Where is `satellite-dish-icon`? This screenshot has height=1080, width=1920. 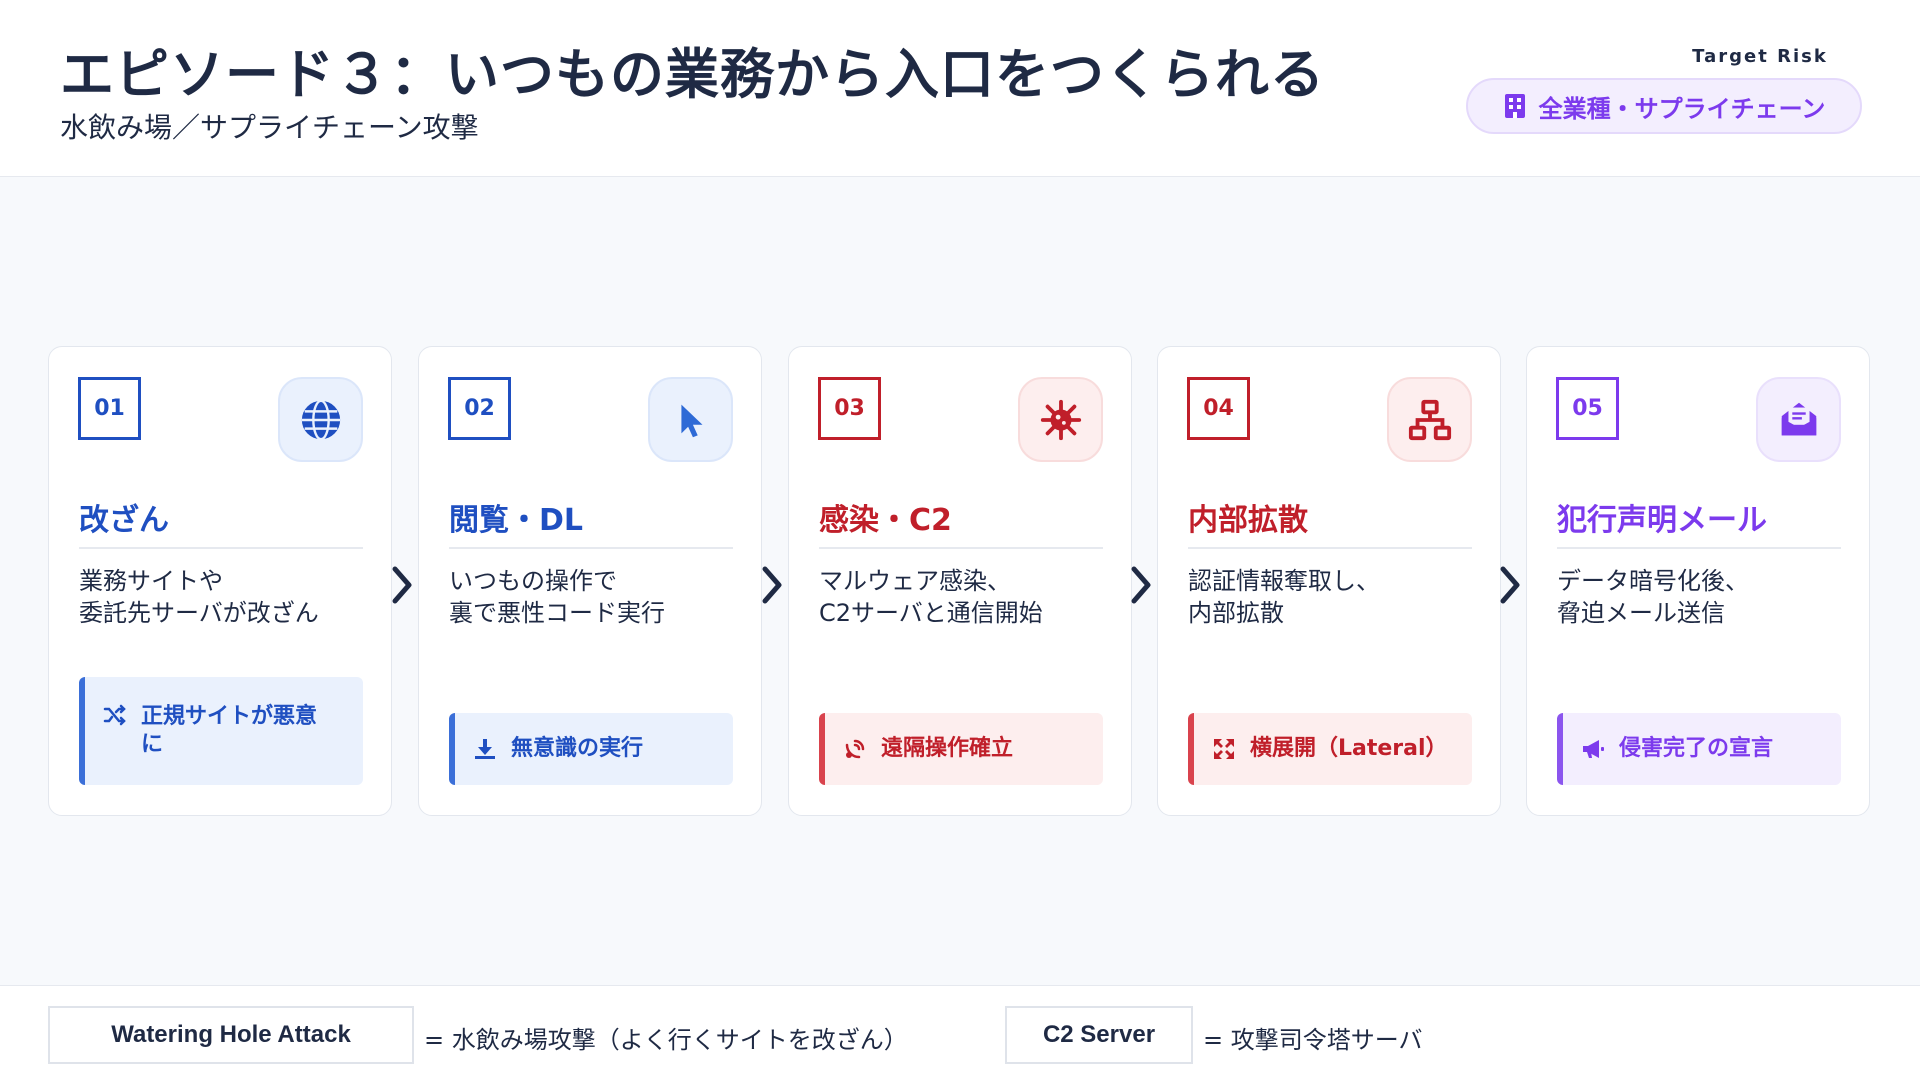
satellite-dish-icon is located at coordinates (855, 749).